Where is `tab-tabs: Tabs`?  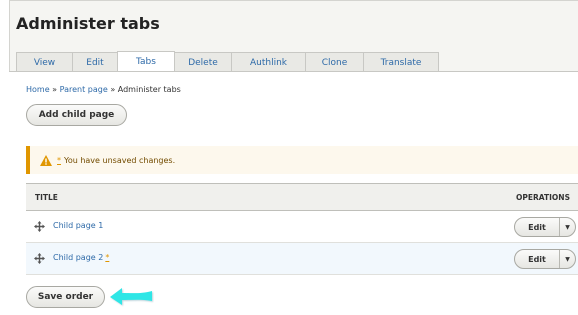 tab-tabs: Tabs is located at coordinates (146, 61).